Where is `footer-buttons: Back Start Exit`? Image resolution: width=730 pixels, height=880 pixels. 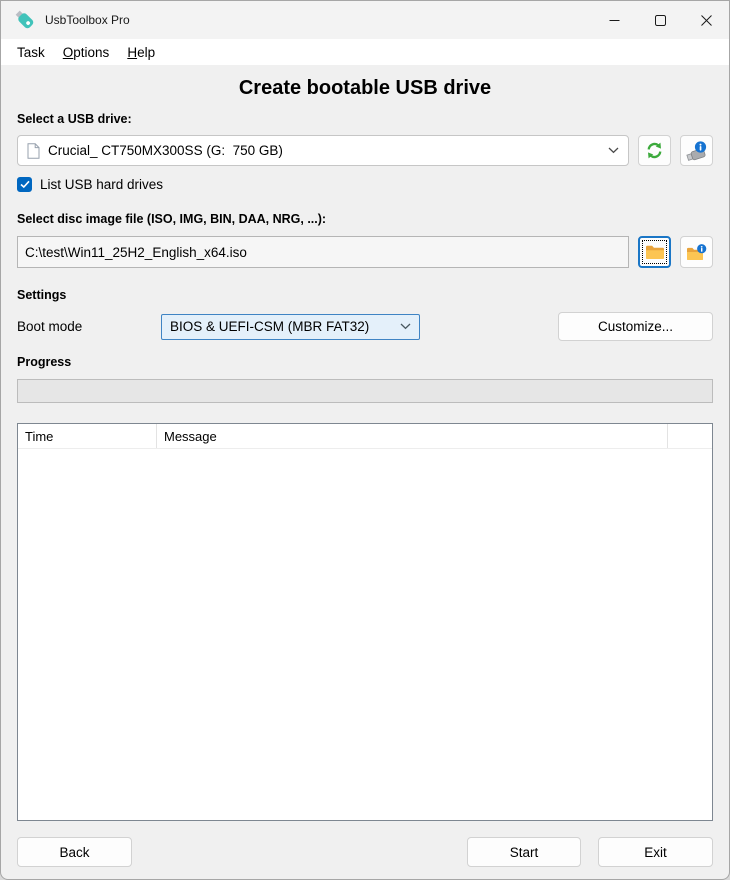 footer-buttons: Back Start Exit is located at coordinates (365, 852).